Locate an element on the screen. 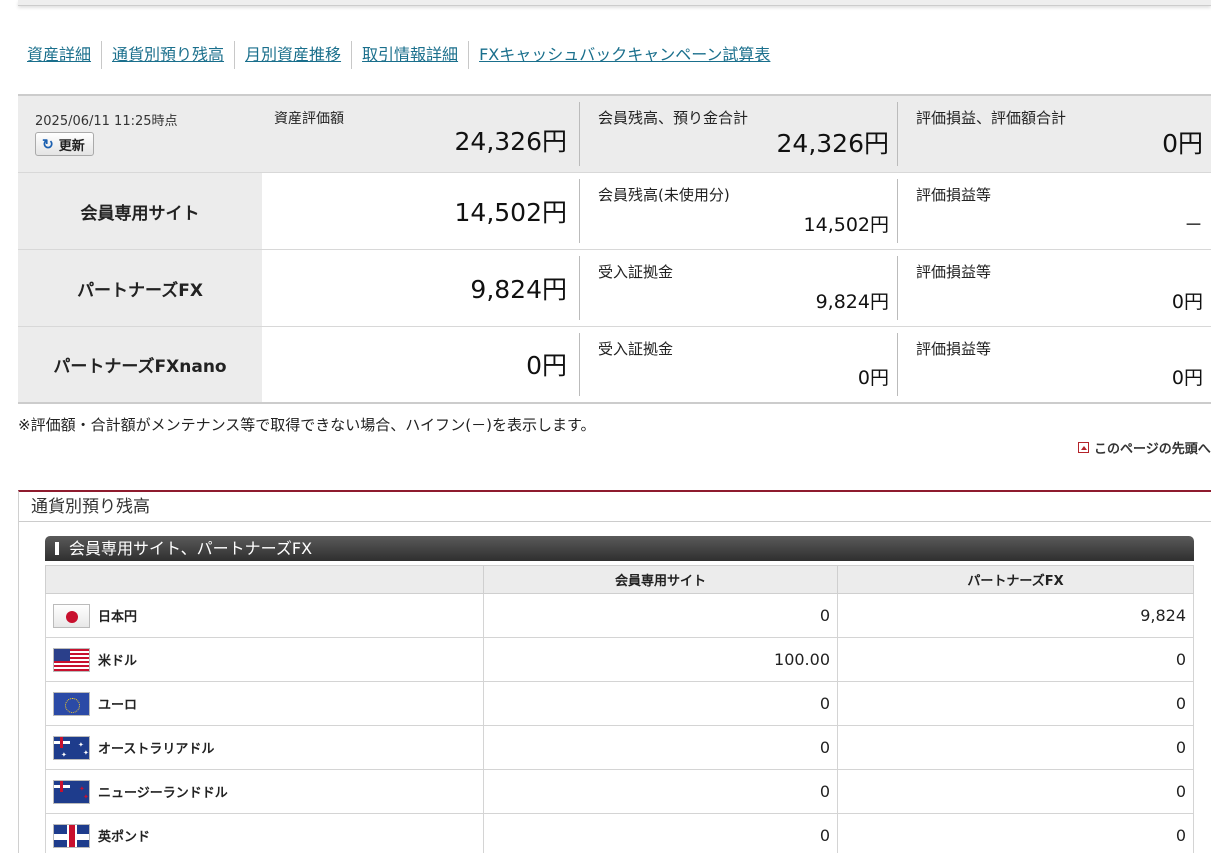  balance-total-label: 会員残高、預り金合計 is located at coordinates (673, 118).